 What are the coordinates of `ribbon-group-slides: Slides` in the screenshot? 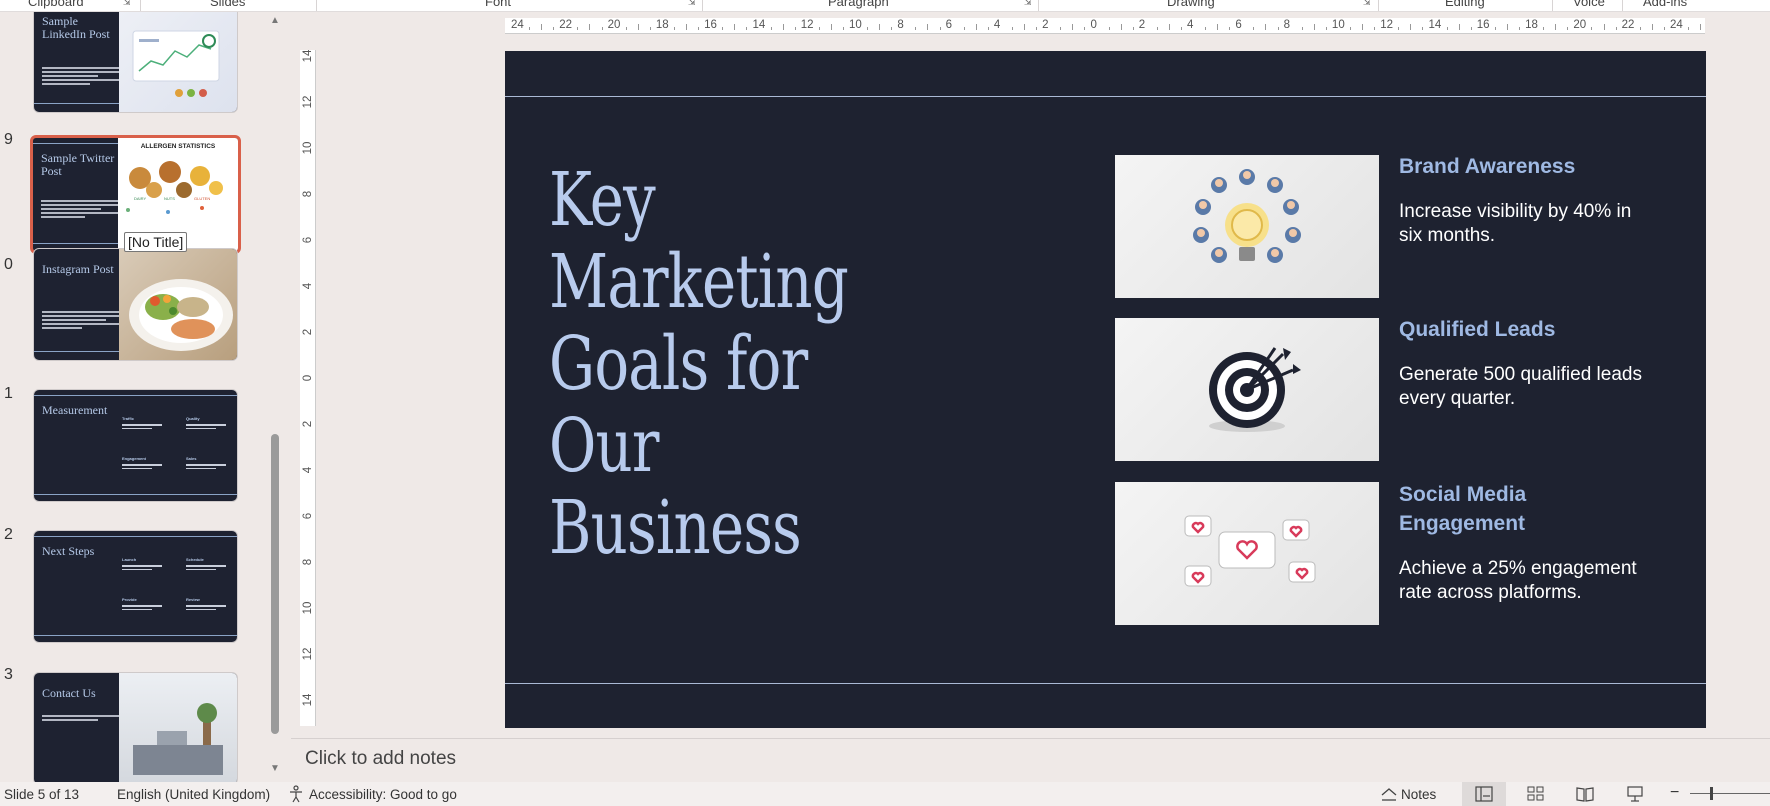 It's located at (228, 4).